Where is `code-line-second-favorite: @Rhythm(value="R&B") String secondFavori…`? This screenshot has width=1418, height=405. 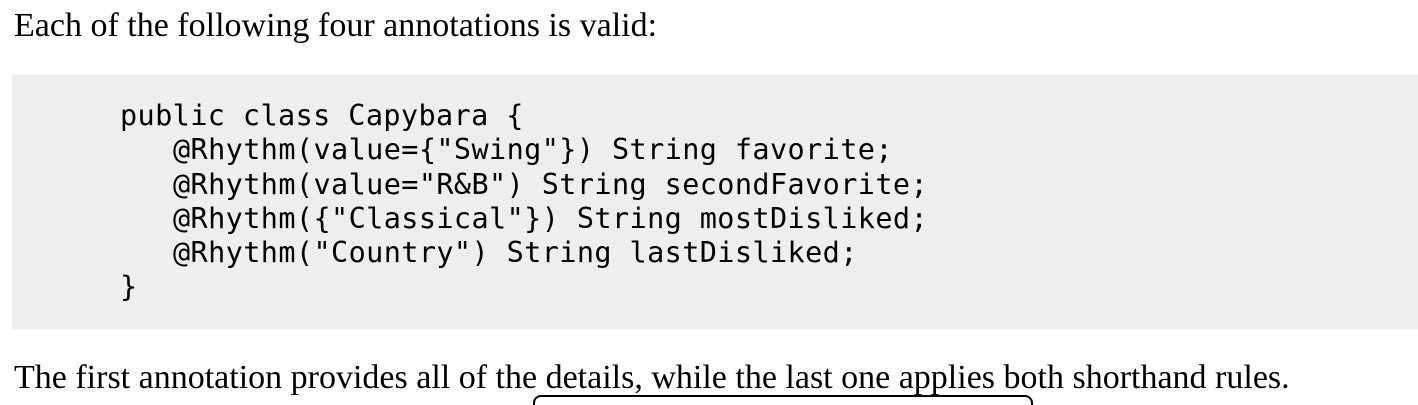 code-line-second-favorite: @Rhythm(value="R&B") String secondFavori… is located at coordinates (551, 184).